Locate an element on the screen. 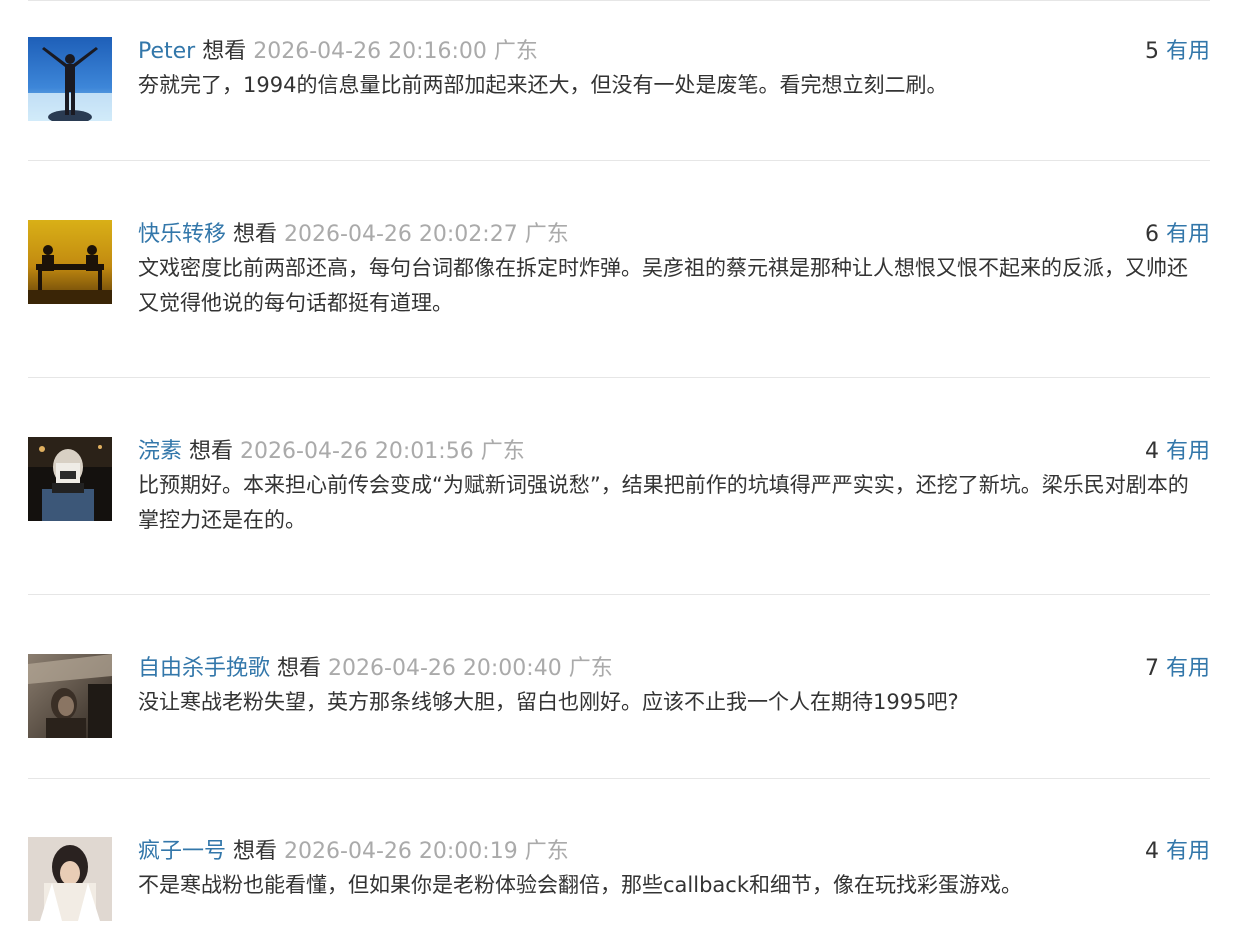  username-link: 浣素 is located at coordinates (160, 451).